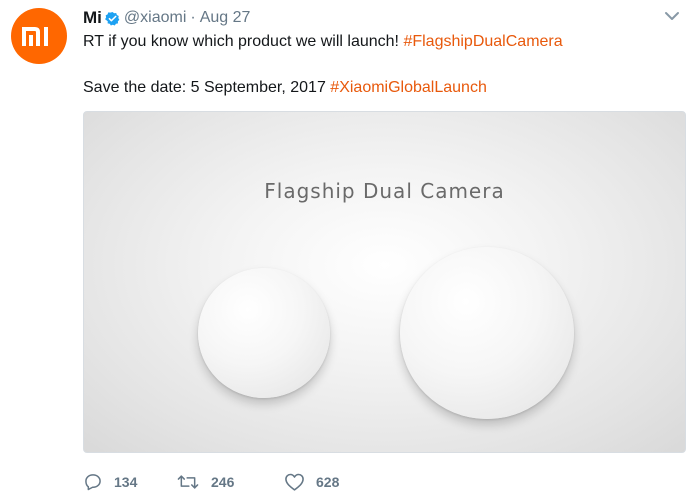  What do you see at coordinates (223, 482) in the screenshot?
I see `retweet-count: 246` at bounding box center [223, 482].